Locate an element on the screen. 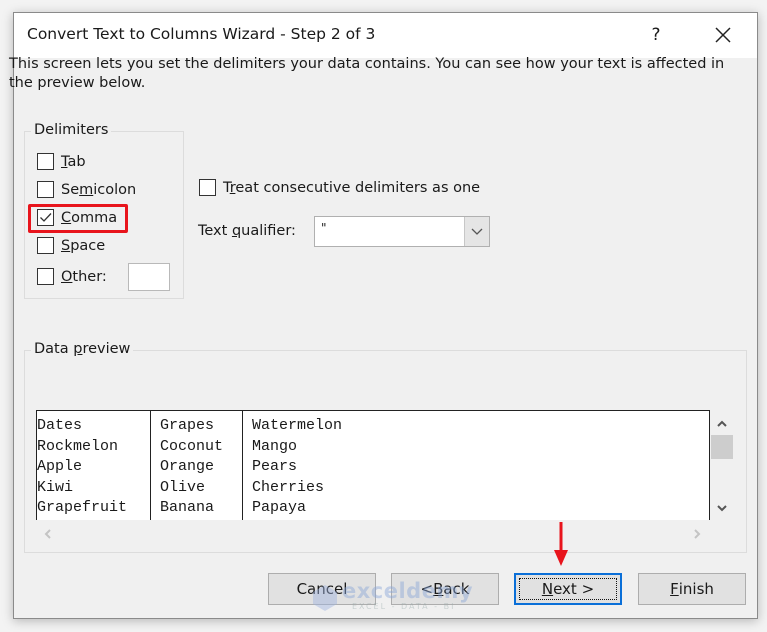 This screenshot has height=632, width=767. preview-column-1: Dates Rockmelon Apple Kiwi Grapefruit is located at coordinates (94, 465).